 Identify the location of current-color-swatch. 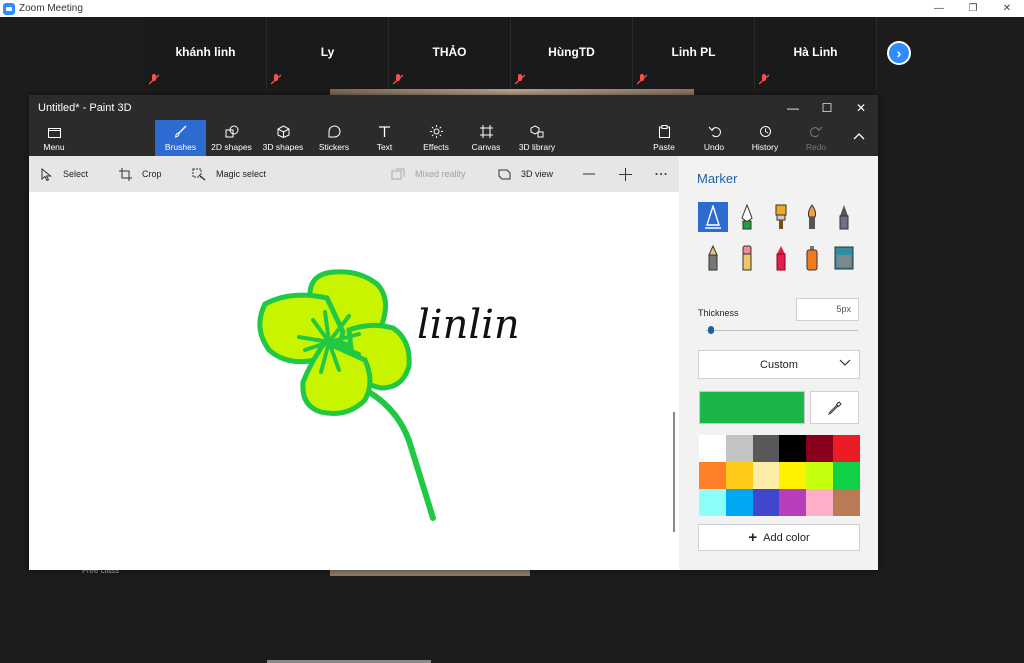
(752, 407).